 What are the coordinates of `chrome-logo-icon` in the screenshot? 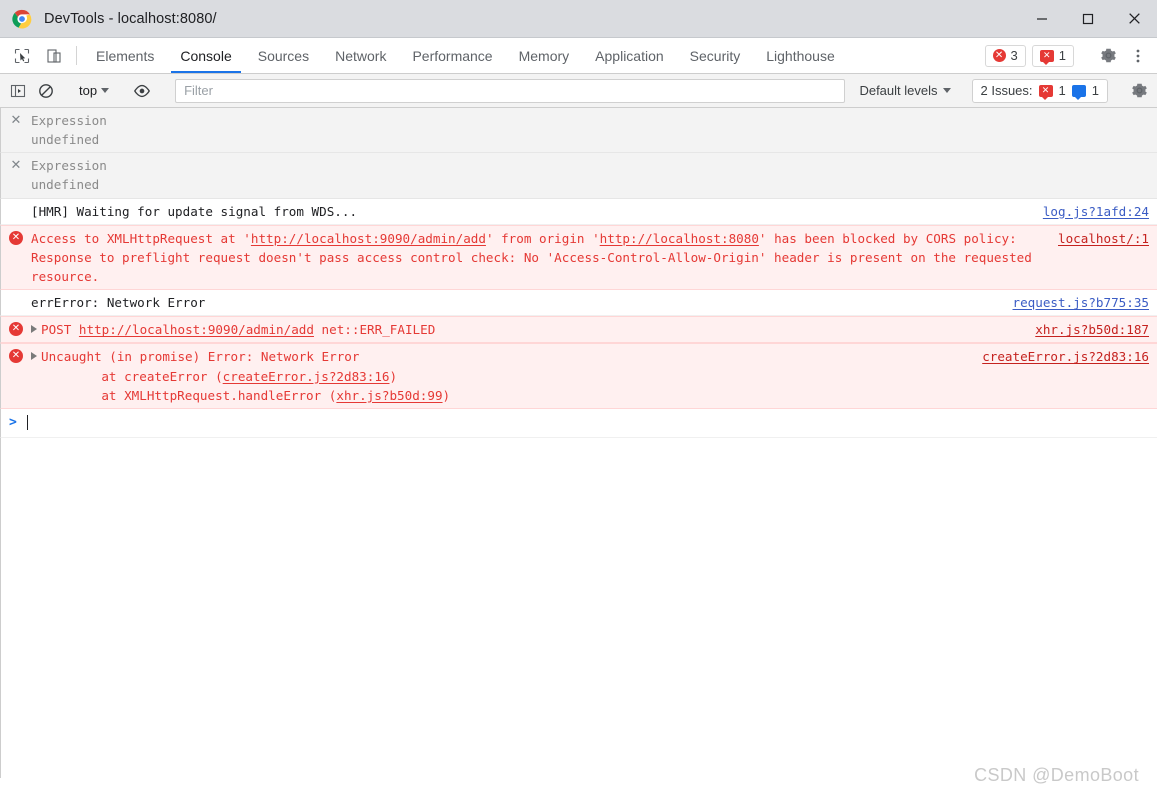 It's located at (22, 19).